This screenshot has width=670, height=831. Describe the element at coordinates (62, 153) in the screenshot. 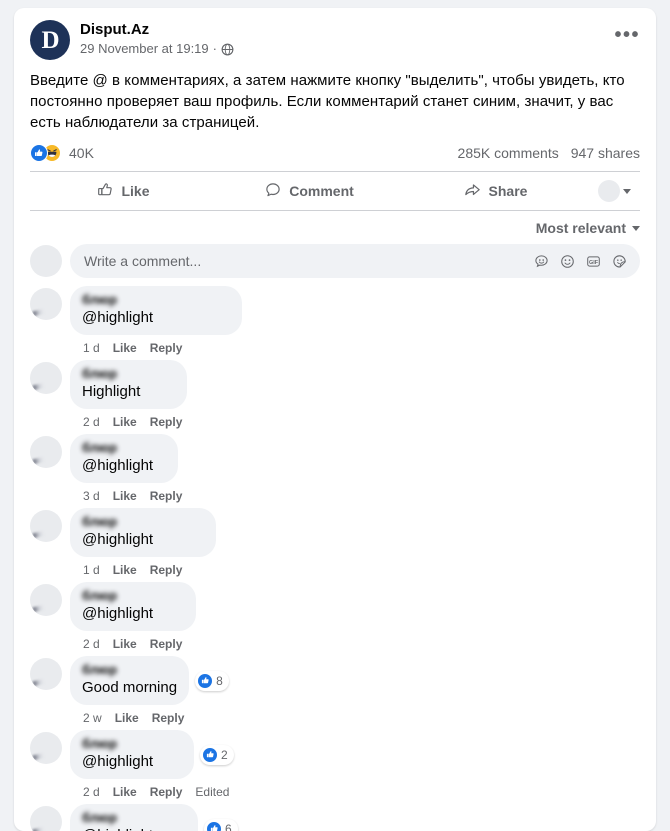

I see `reactions-summary: 40K` at that location.